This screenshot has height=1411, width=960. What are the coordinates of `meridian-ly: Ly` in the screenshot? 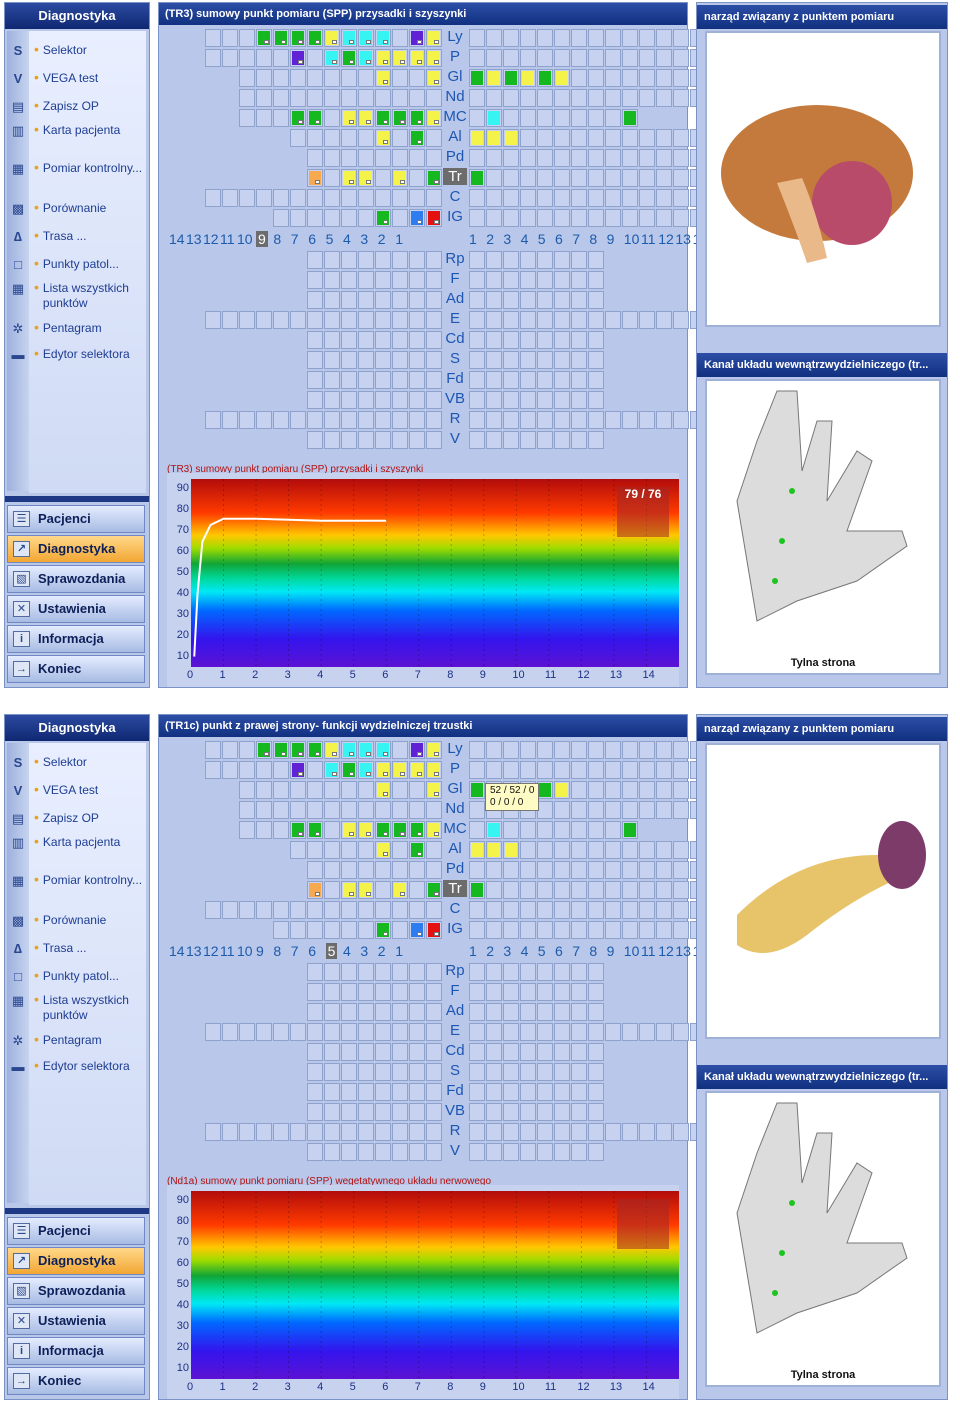 It's located at (455, 36).